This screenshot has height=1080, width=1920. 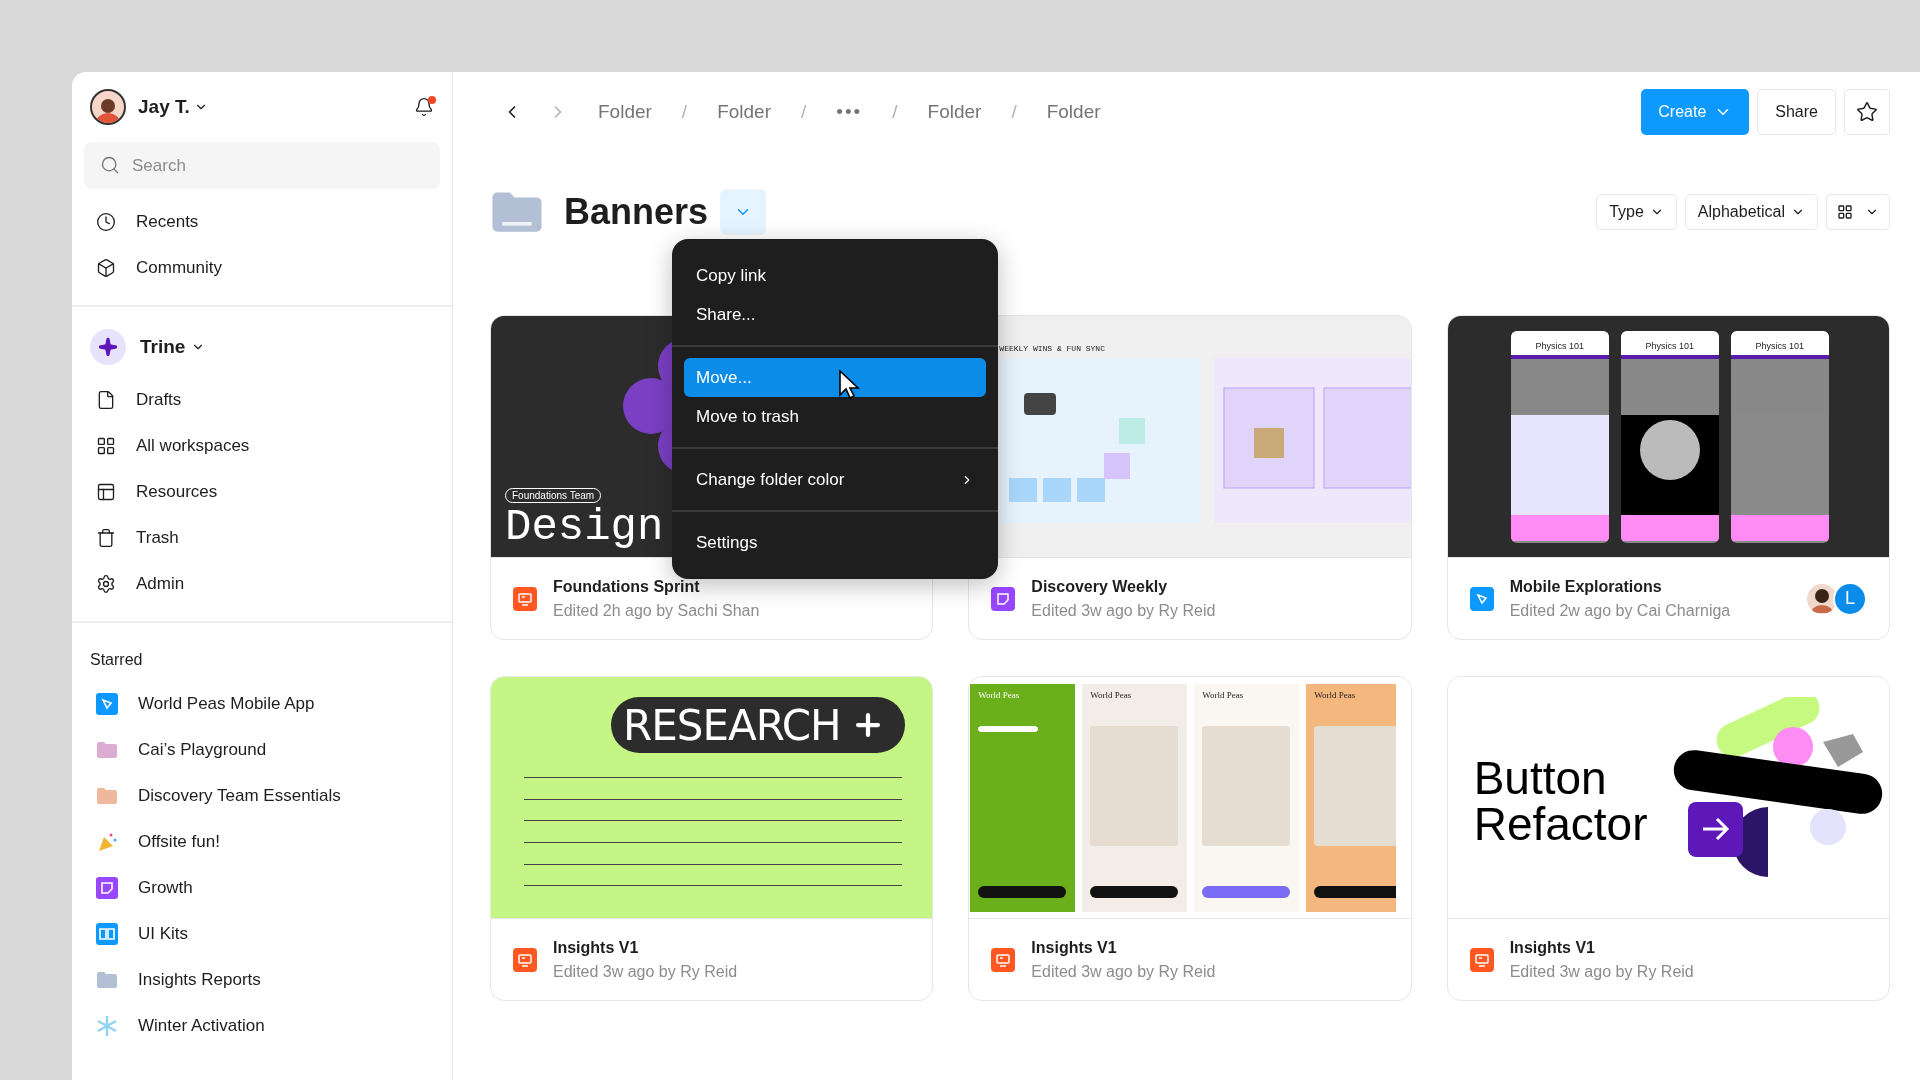 What do you see at coordinates (712, 838) in the screenshot?
I see `file-card: RESEARCH Insights V1 Edited 3w ago by Ry Reid` at bounding box center [712, 838].